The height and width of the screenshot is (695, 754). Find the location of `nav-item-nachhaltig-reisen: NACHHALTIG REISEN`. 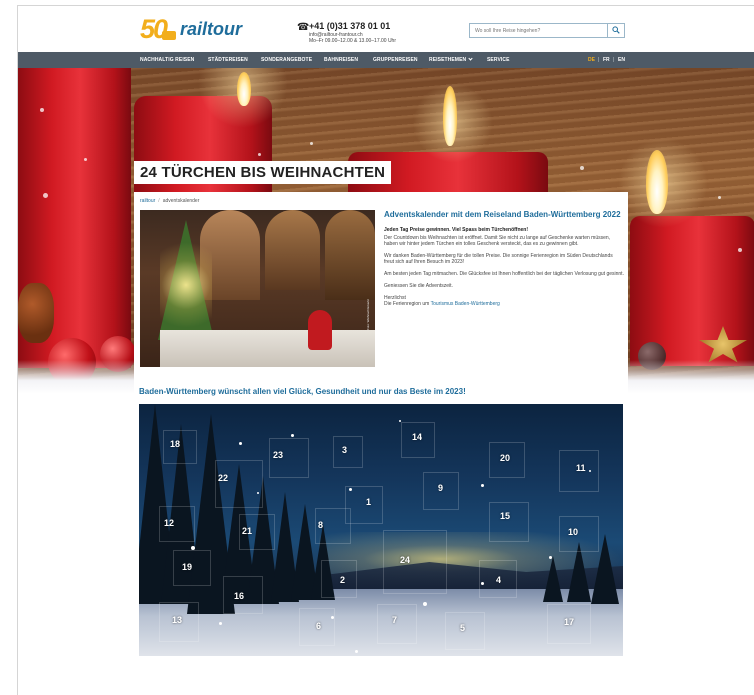

nav-item-nachhaltig-reisen: NACHHALTIG REISEN is located at coordinates (167, 60).